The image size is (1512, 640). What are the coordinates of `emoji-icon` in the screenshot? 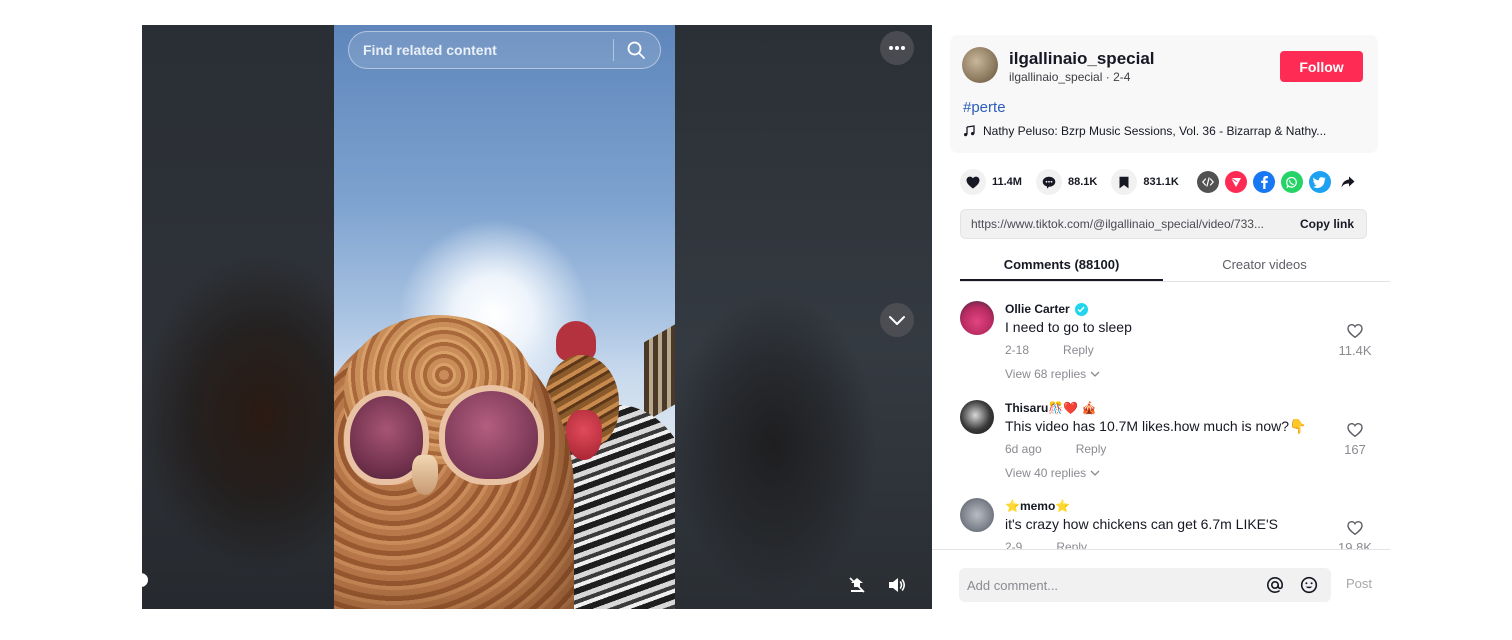 It's located at (1309, 585).